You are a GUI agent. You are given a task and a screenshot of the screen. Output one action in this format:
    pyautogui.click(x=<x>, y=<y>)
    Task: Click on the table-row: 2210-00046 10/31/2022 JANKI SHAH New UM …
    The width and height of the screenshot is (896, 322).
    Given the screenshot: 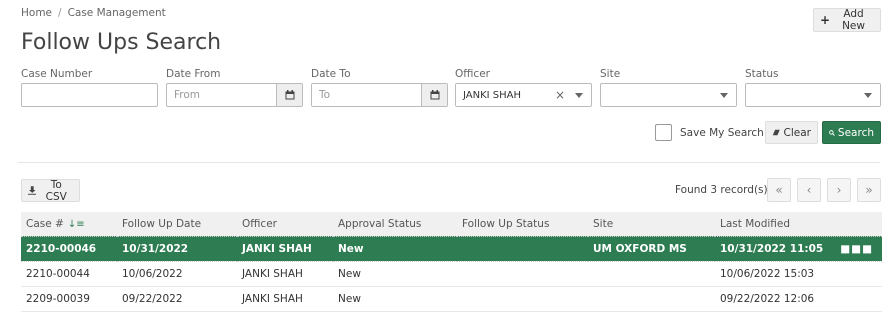 What is the action you would take?
    pyautogui.click(x=451, y=248)
    